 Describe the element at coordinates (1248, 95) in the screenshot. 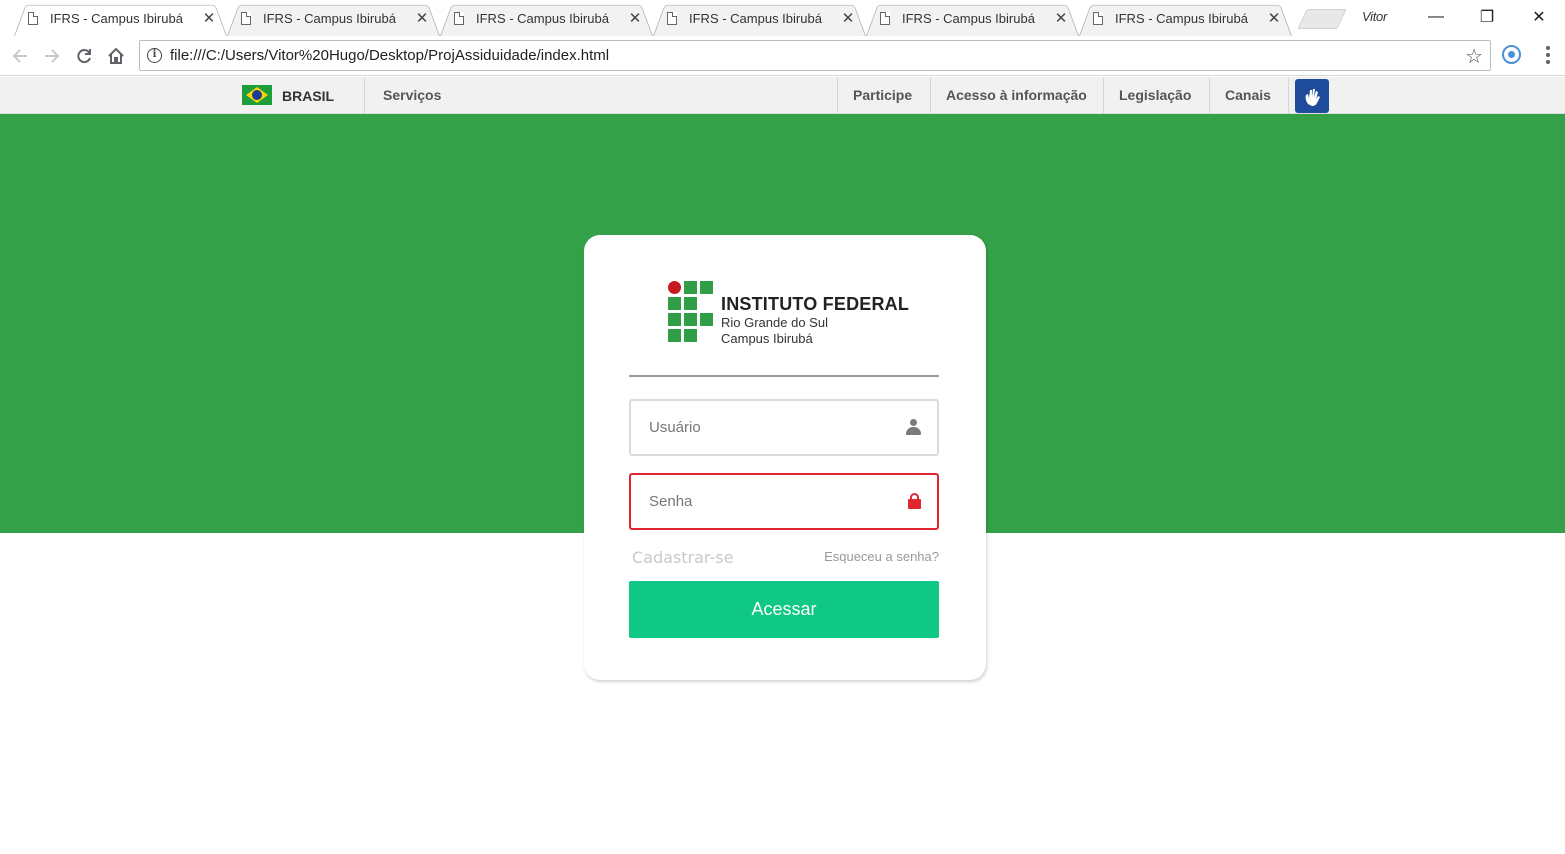

I see `canais-link: Canais` at that location.